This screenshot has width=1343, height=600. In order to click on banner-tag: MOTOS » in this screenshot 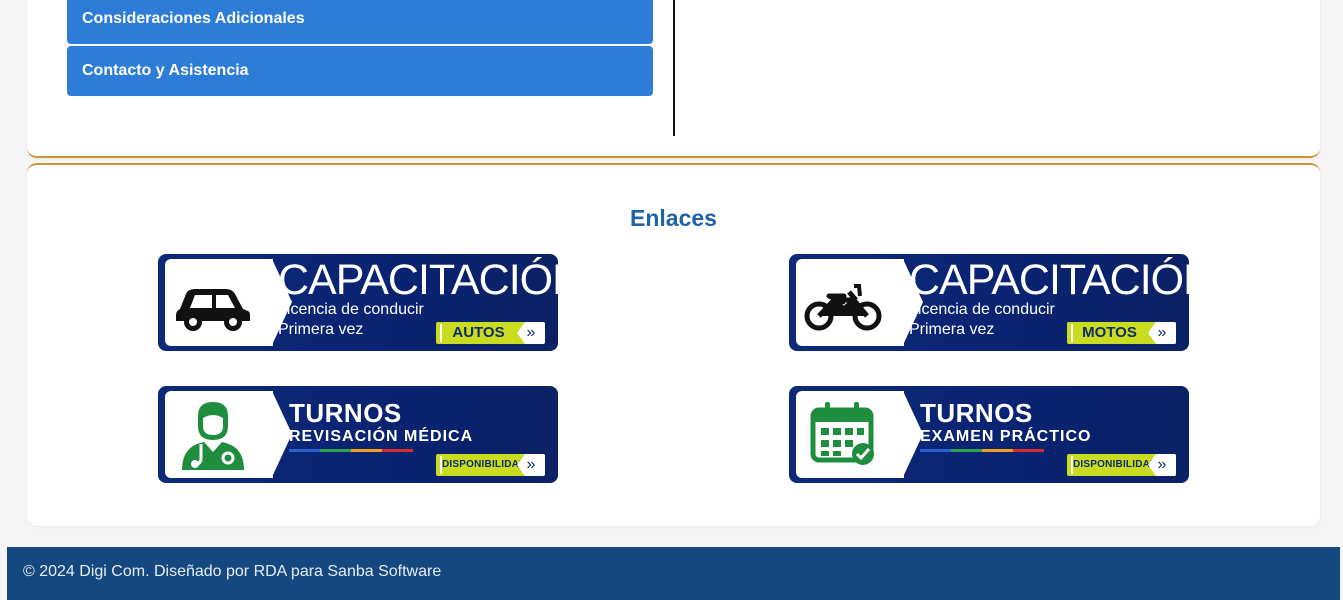, I will do `click(1121, 333)`.